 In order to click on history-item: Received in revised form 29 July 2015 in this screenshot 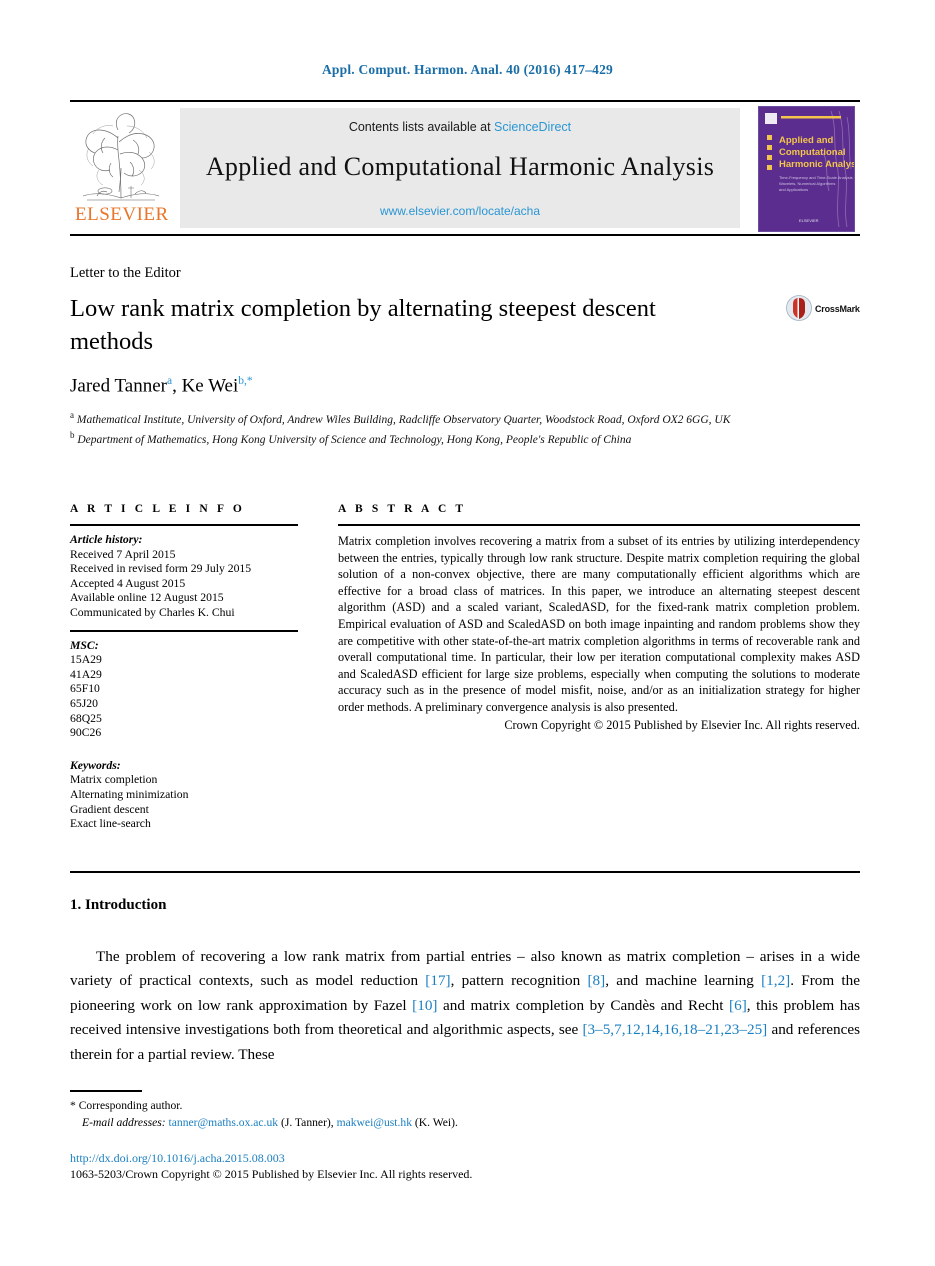, I will do `click(161, 569)`.